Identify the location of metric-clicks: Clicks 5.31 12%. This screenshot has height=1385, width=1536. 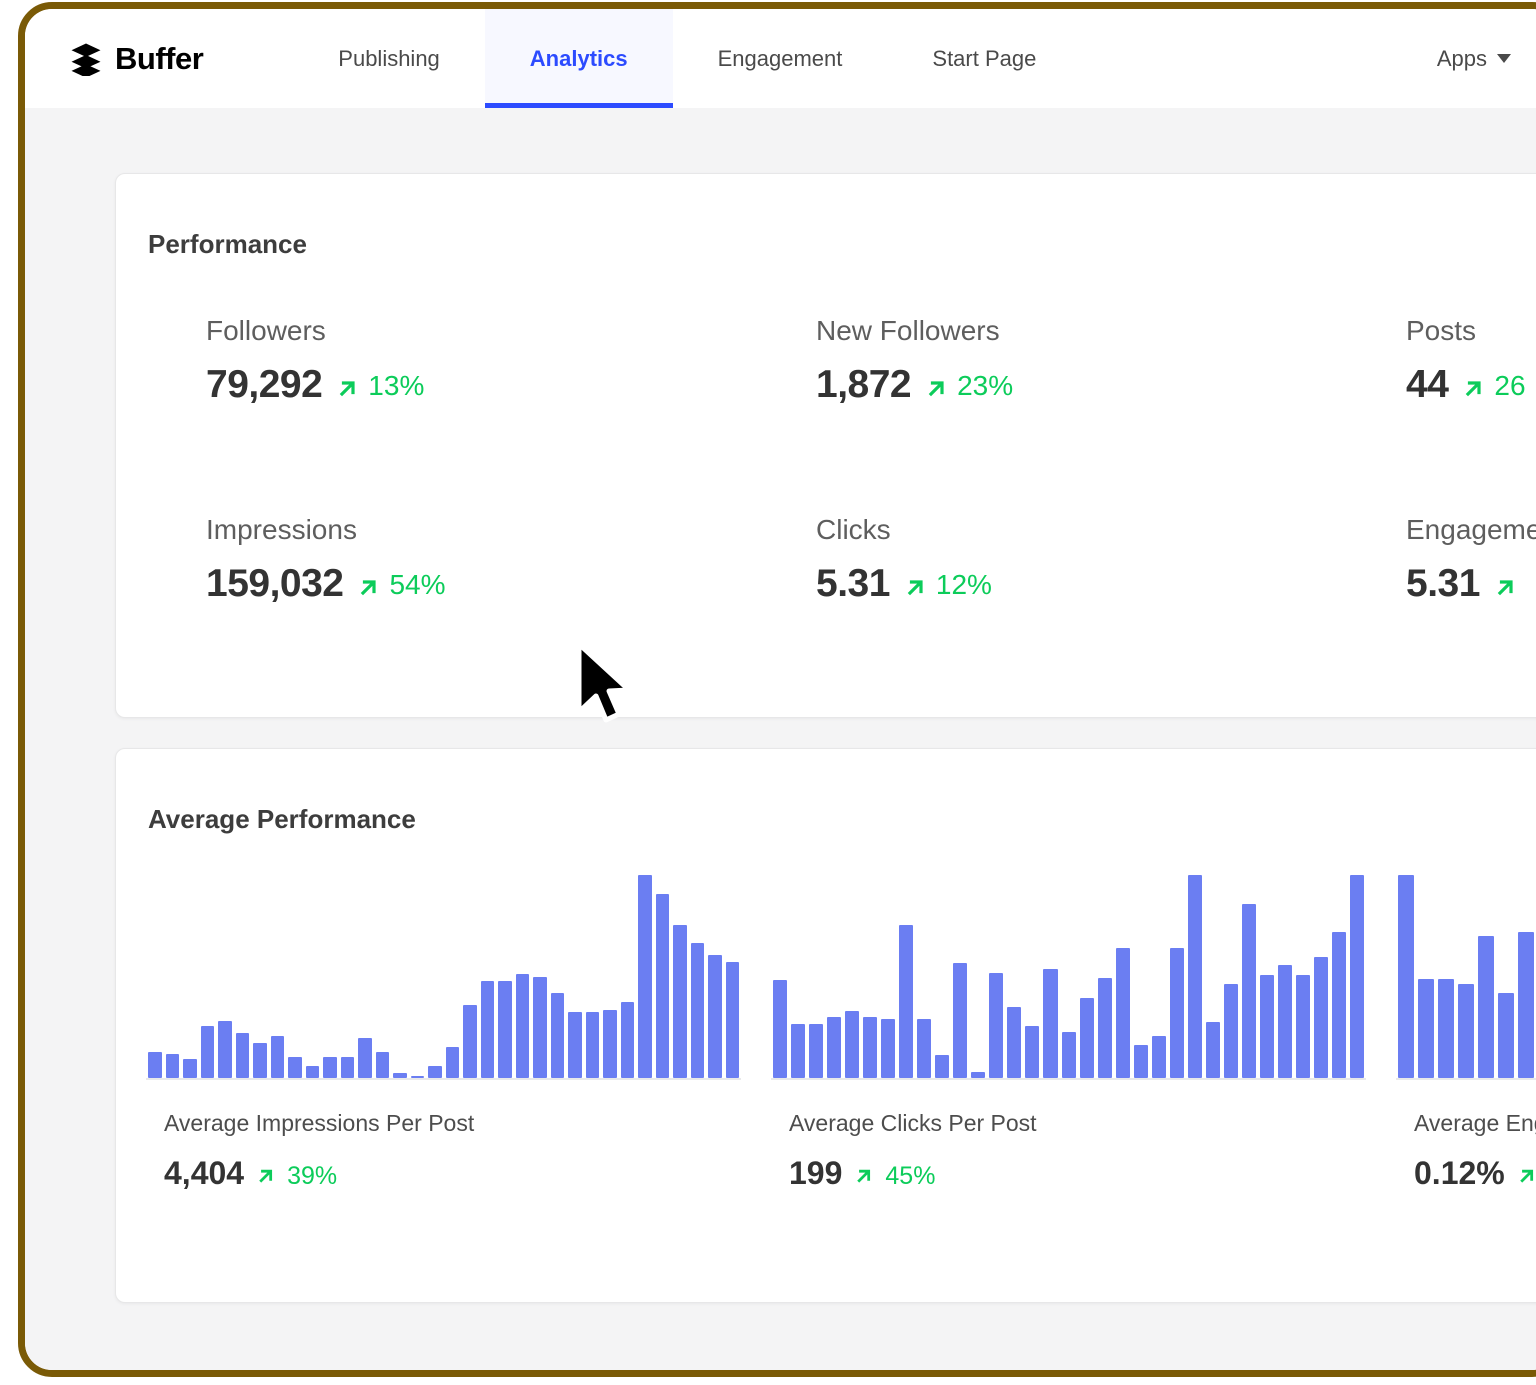
(1111, 559).